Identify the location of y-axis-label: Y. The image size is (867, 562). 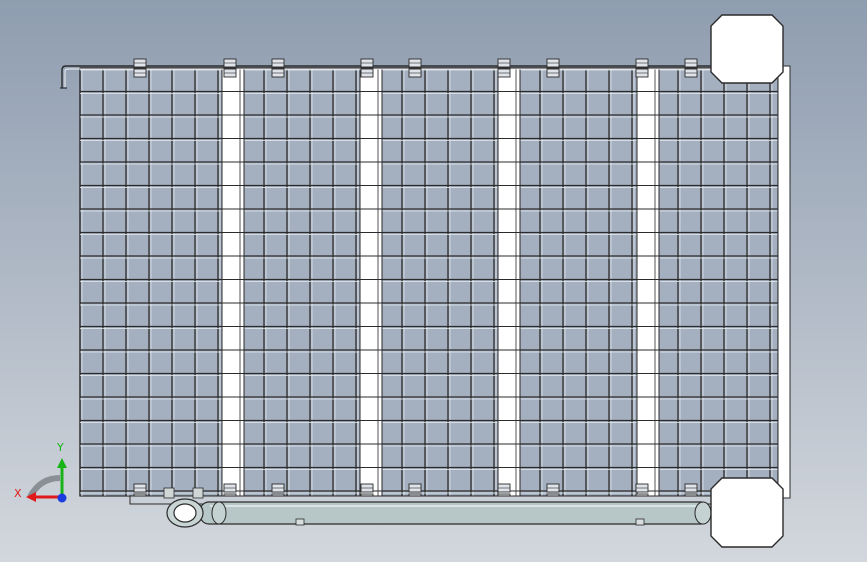
(60, 447).